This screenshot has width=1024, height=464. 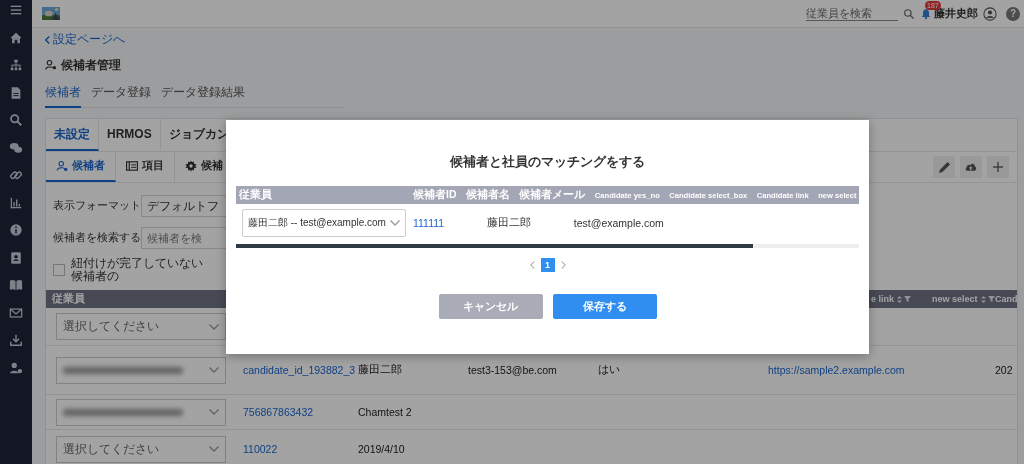 I want to click on cloud-upload-icon, so click(x=971, y=167).